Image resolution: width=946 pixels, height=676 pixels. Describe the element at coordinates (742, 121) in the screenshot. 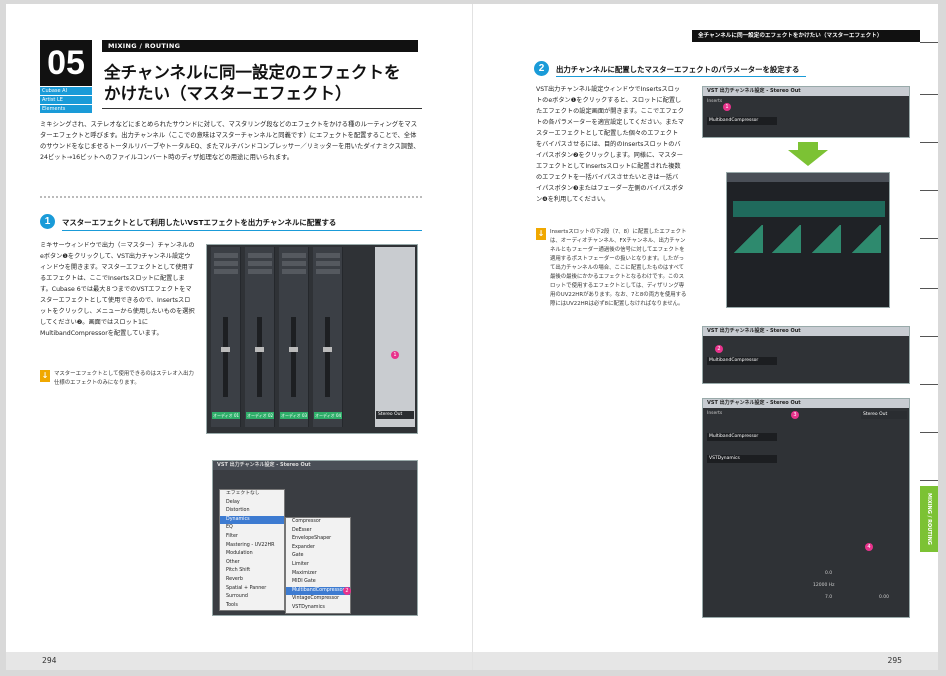

I see `shot1-slot: MultibandCompressor` at that location.